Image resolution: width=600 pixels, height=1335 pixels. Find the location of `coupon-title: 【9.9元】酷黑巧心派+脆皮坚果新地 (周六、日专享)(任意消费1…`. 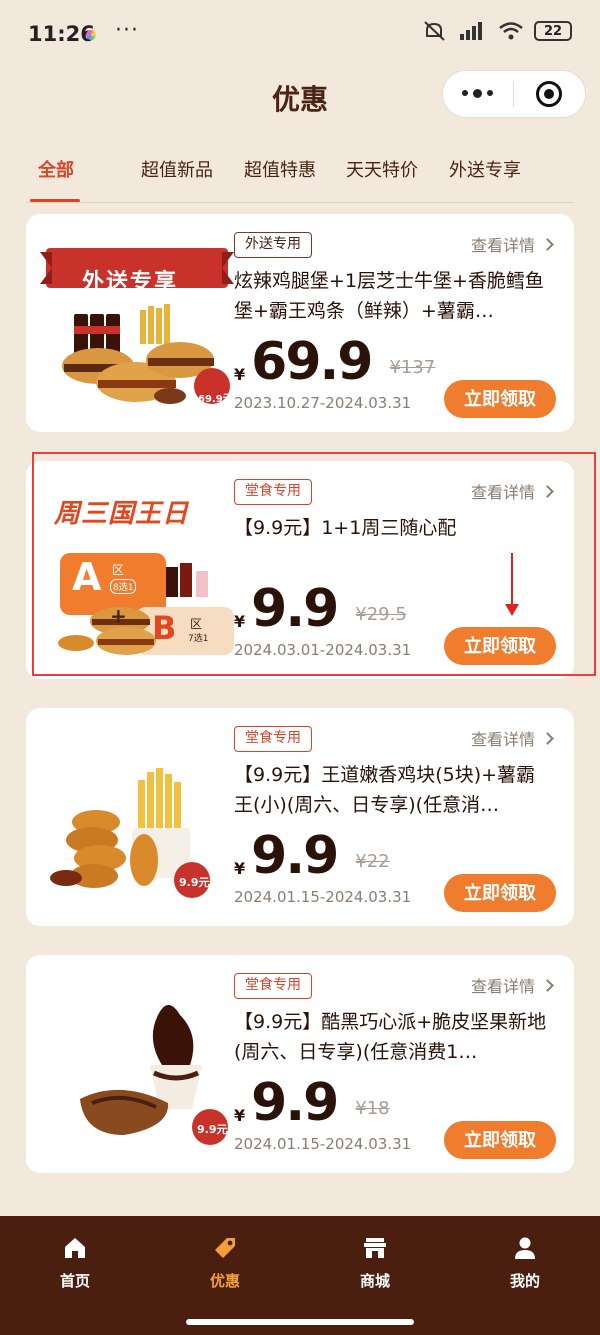

coupon-title: 【9.9元】酷黑巧心派+脆皮坚果新地 (周六、日专享)(任意消费1… is located at coordinates (390, 1037).